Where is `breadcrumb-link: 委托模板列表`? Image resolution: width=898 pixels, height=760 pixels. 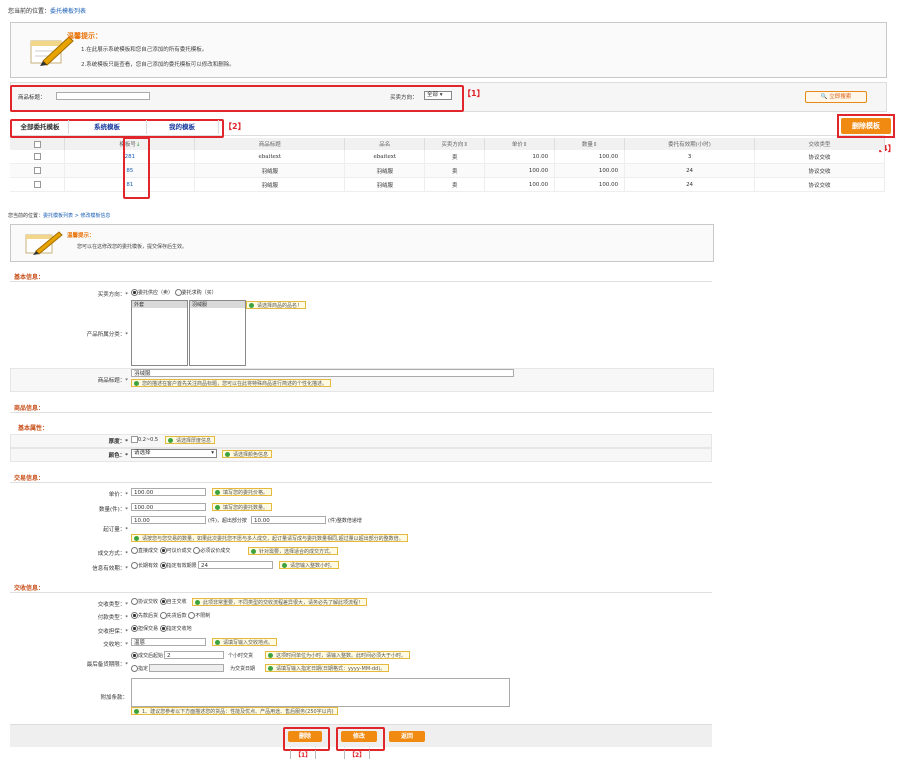 breadcrumb-link: 委托模板列表 is located at coordinates (68, 11).